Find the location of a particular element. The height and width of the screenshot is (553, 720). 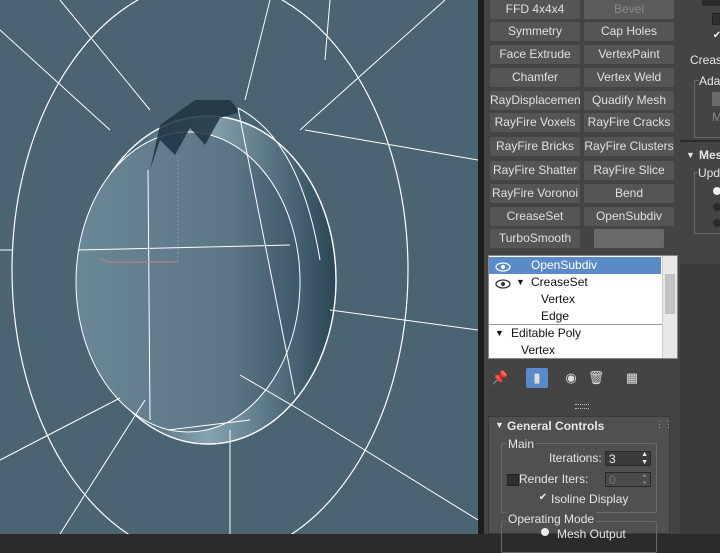

mesh-rollout-title: Mes is located at coordinates (709, 155).